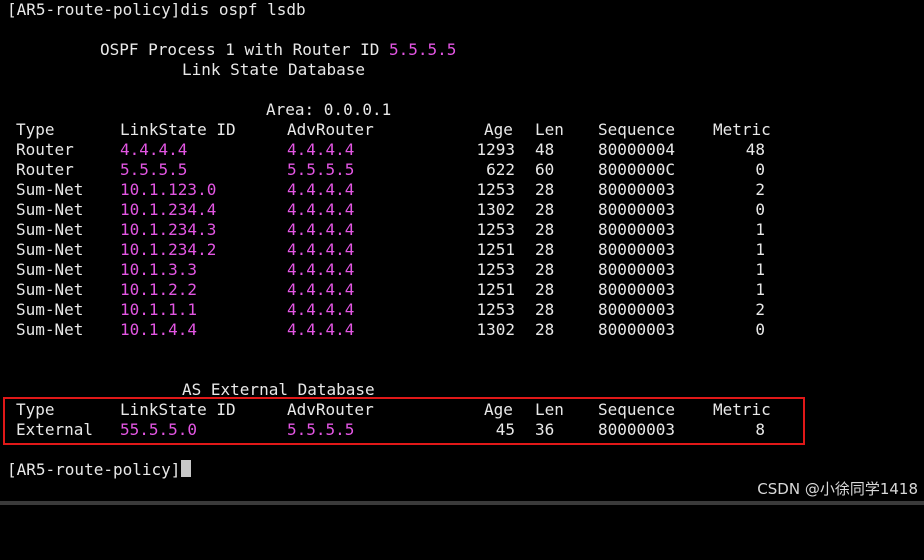 The height and width of the screenshot is (560, 924). Describe the element at coordinates (462, 270) in the screenshot. I see `table-row: Sum-Net 10.1.3.3 4.4.4.4 1253 28 80000003 1` at that location.